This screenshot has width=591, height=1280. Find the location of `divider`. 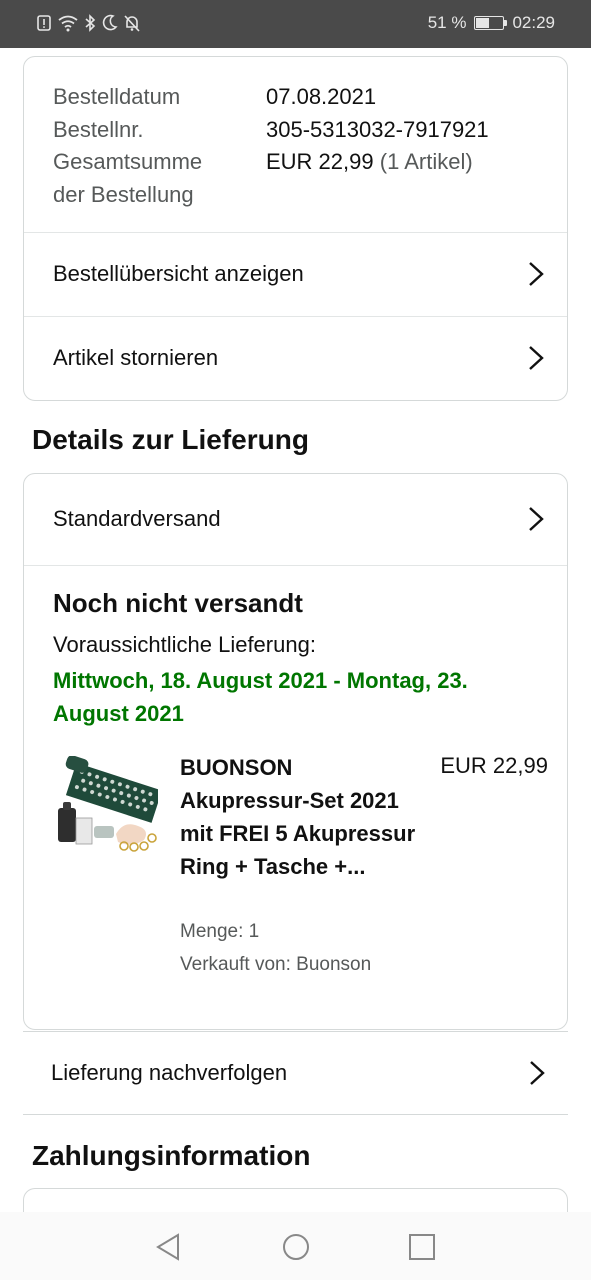

divider is located at coordinates (295, 565).